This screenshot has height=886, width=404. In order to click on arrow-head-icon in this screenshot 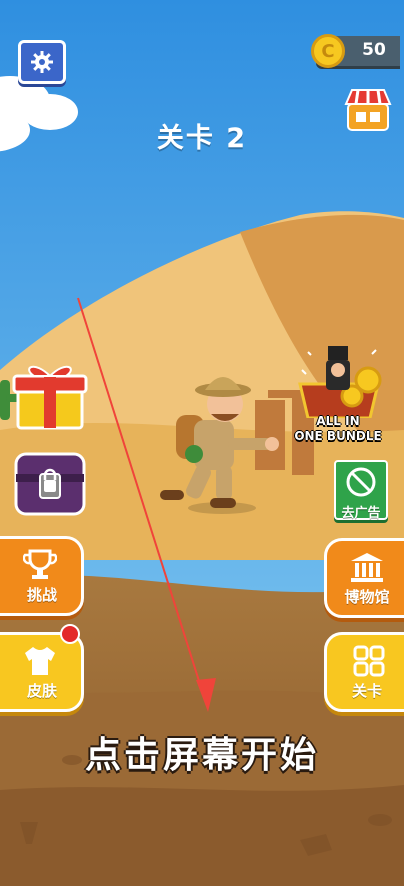, I will do `click(206, 695)`.